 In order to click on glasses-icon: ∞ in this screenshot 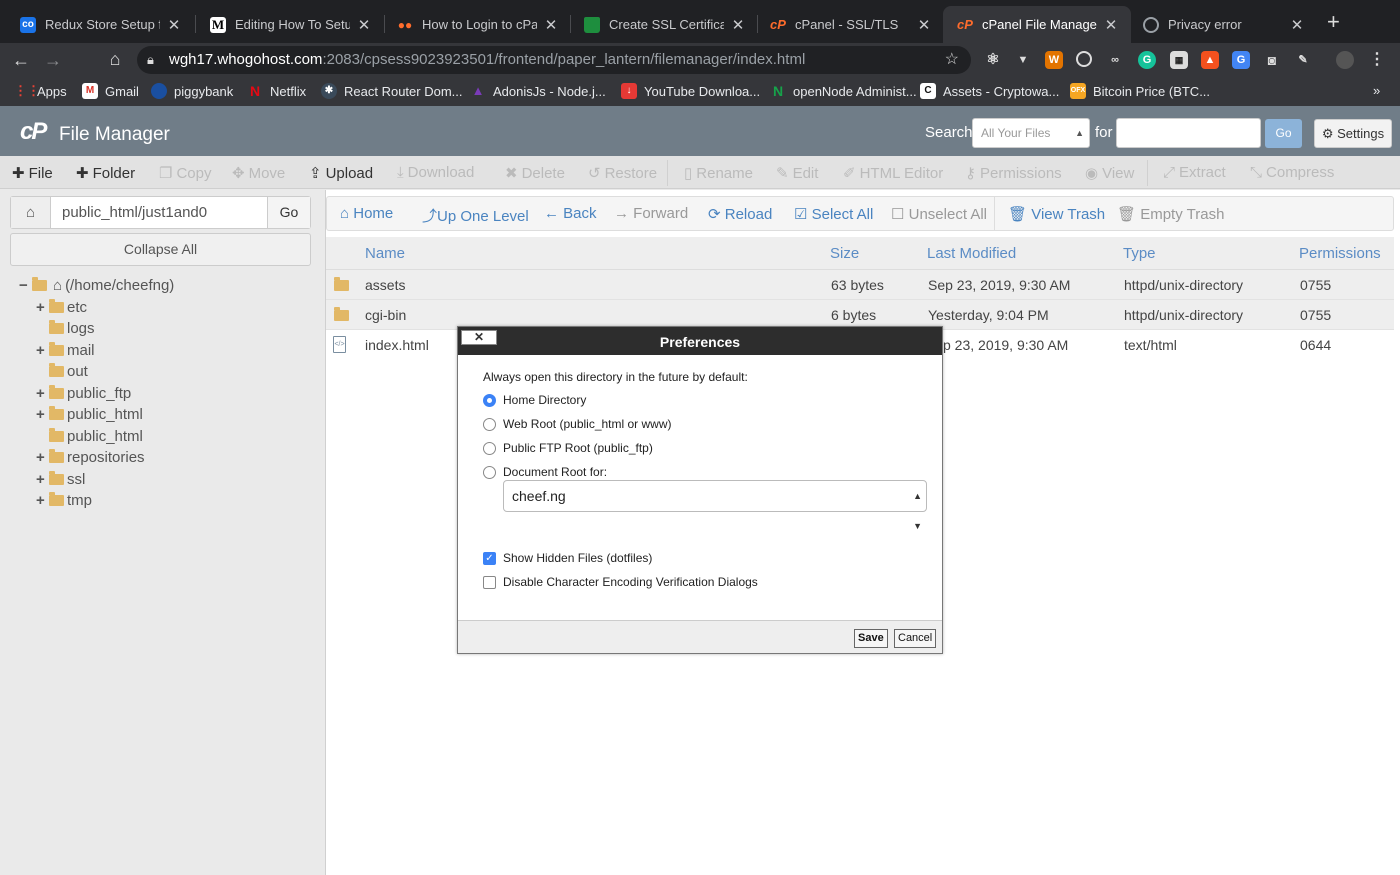, I will do `click(1115, 60)`.